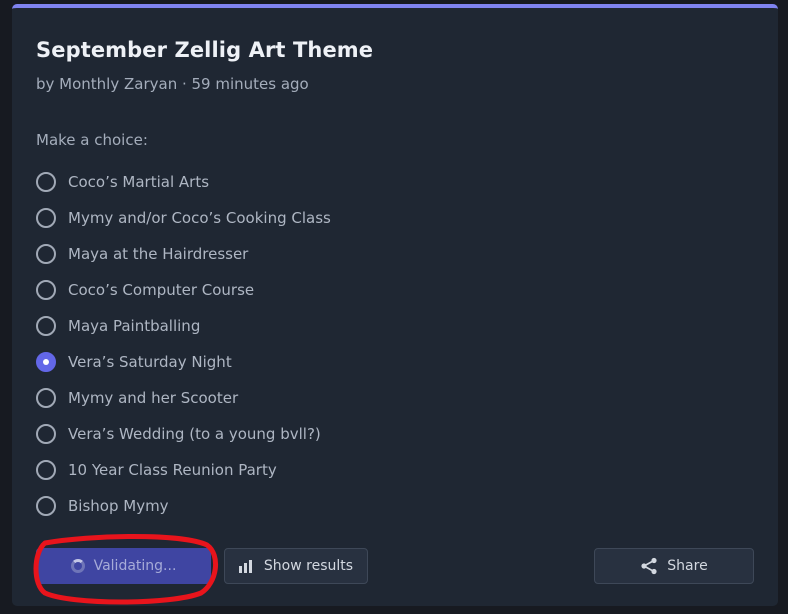 This screenshot has width=788, height=614. I want to click on option-item: Bishop Mymy, so click(183, 506).